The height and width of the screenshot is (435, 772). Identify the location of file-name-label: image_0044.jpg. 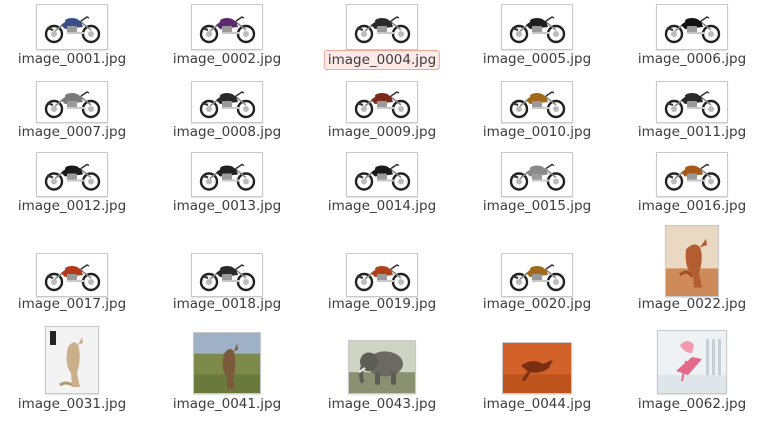
(537, 404).